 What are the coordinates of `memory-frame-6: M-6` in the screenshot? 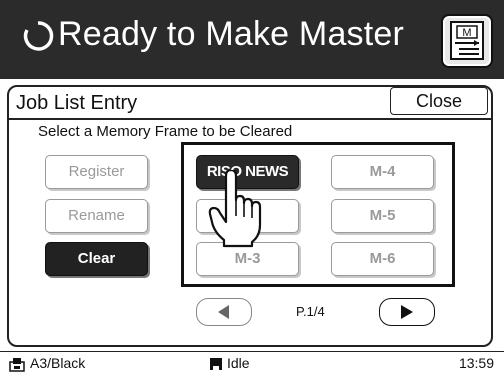 It's located at (382, 259).